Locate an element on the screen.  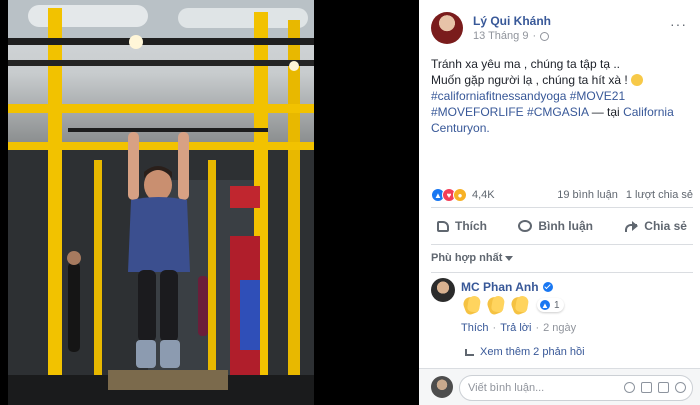
share-label: Chia sẻ is located at coordinates (665, 226).